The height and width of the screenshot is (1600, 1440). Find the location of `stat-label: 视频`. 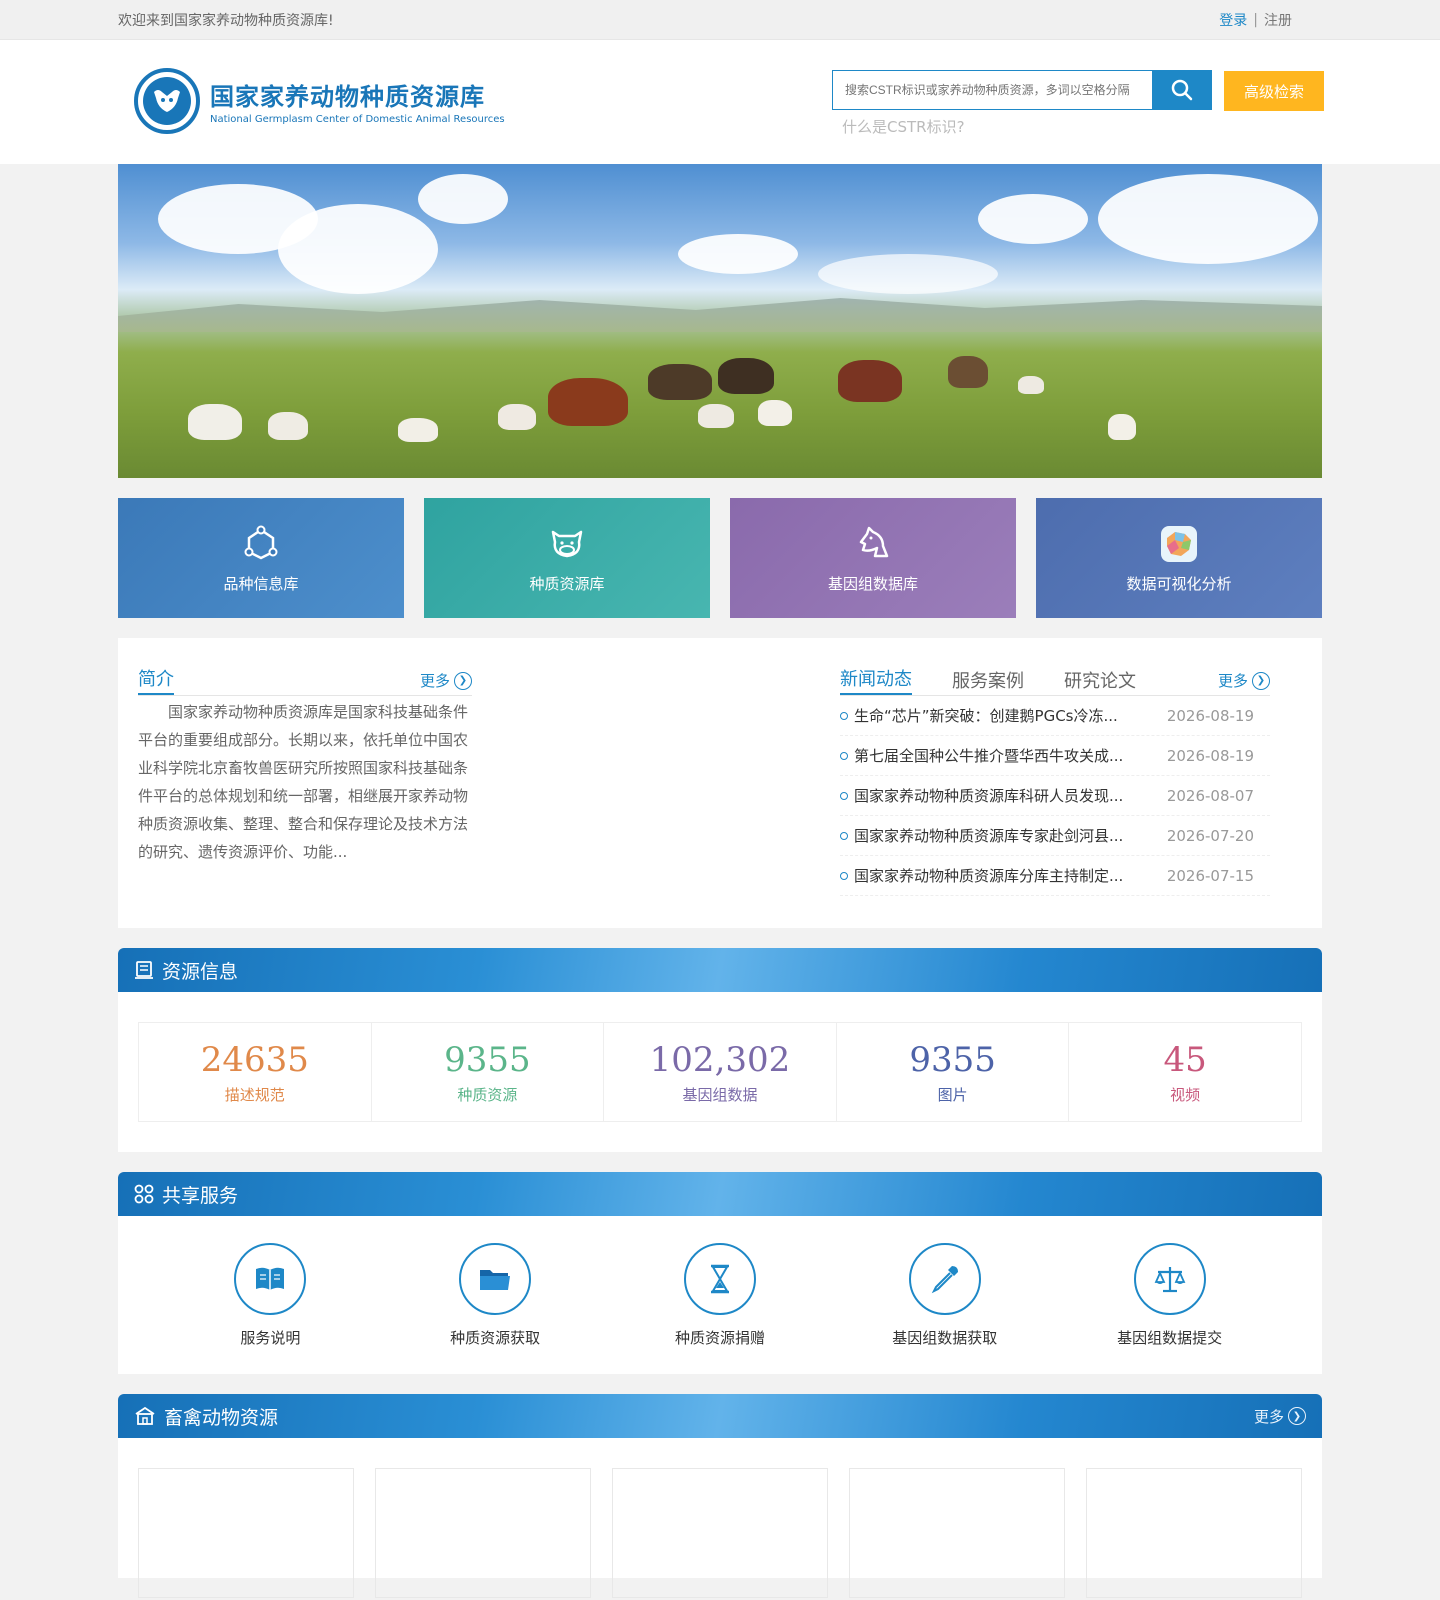

stat-label: 视频 is located at coordinates (1185, 1094).